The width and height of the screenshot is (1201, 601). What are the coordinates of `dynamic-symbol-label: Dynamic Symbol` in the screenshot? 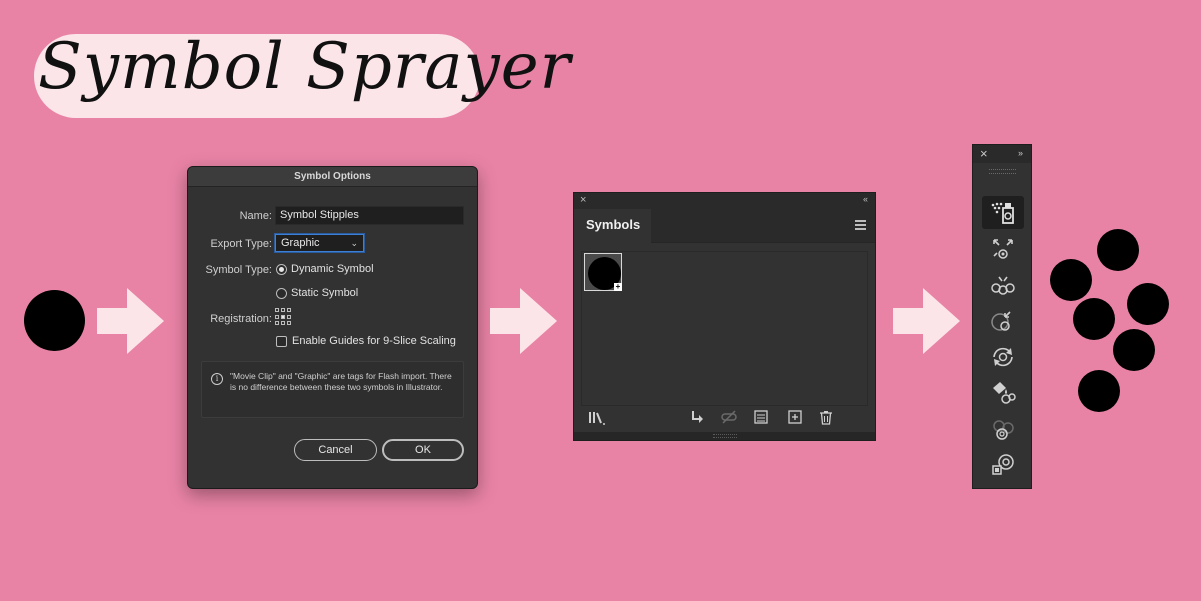 It's located at (332, 269).